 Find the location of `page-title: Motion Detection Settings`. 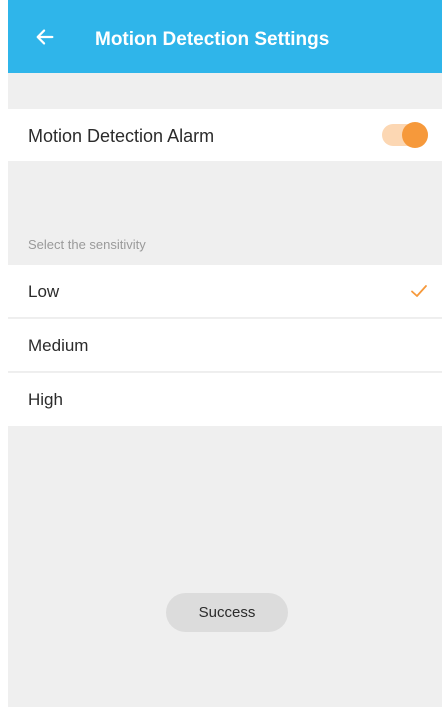

page-title: Motion Detection Settings is located at coordinates (212, 39).